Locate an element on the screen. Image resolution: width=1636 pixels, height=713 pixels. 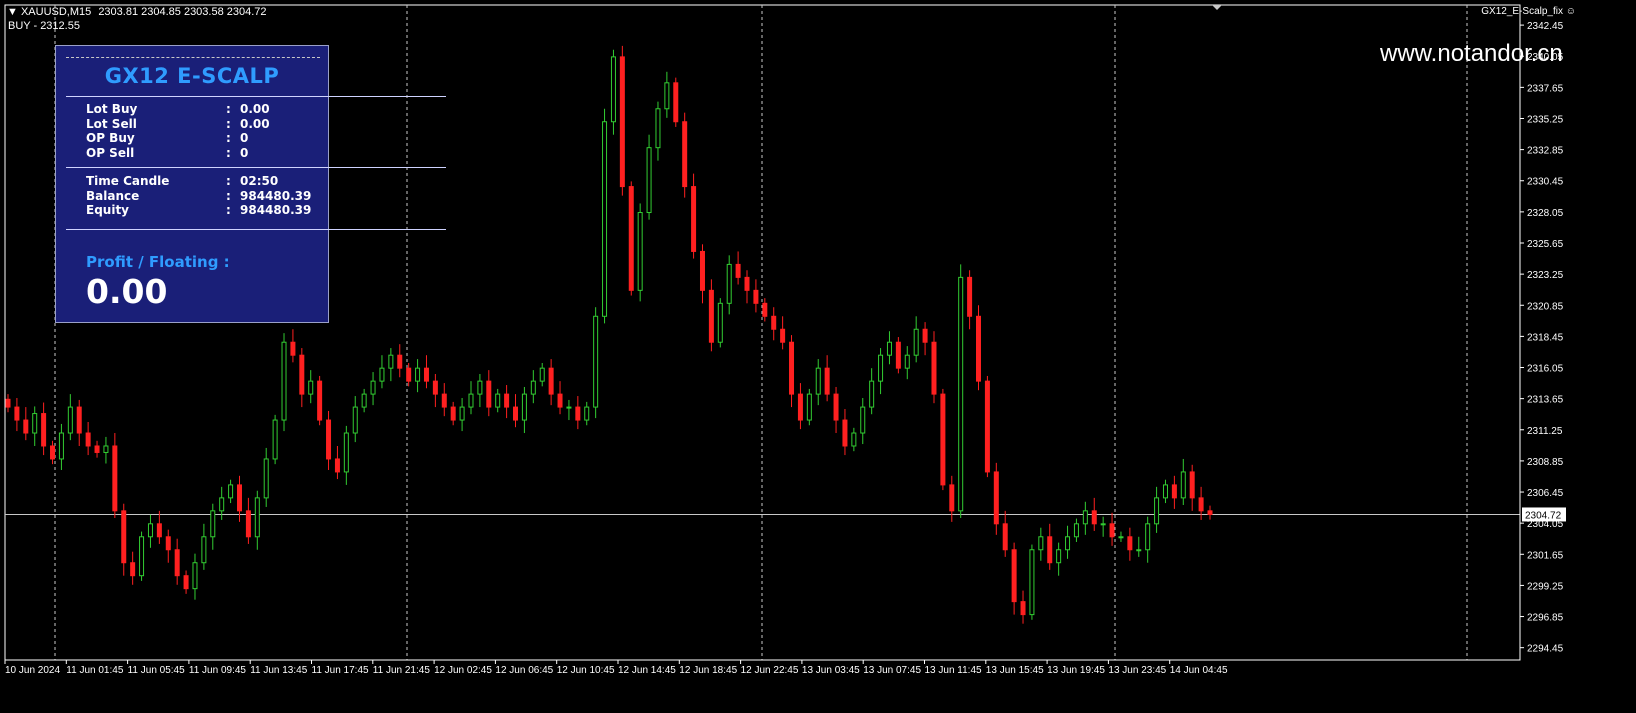
time-tick-label: 11 Jun 13:45 is located at coordinates (279, 670).